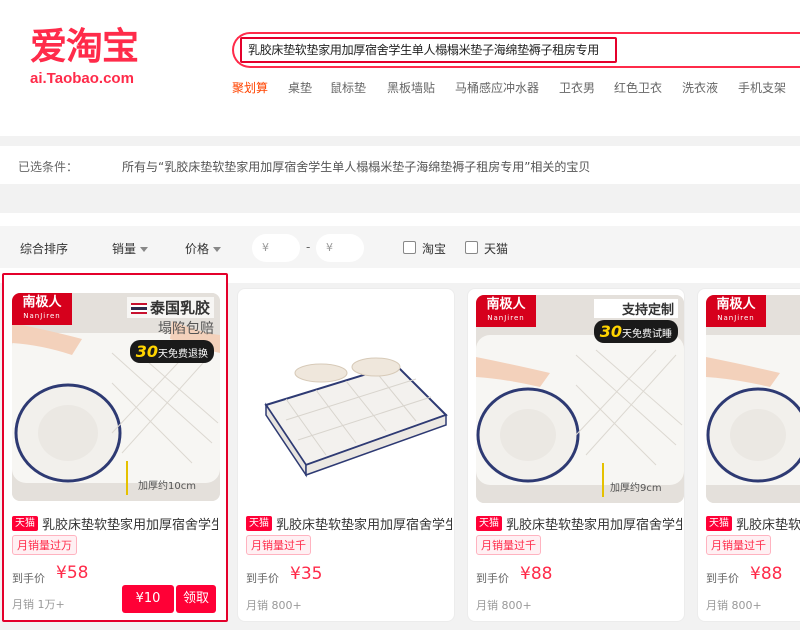  I want to click on thickness-label: 加厚约9cm, so click(636, 488).